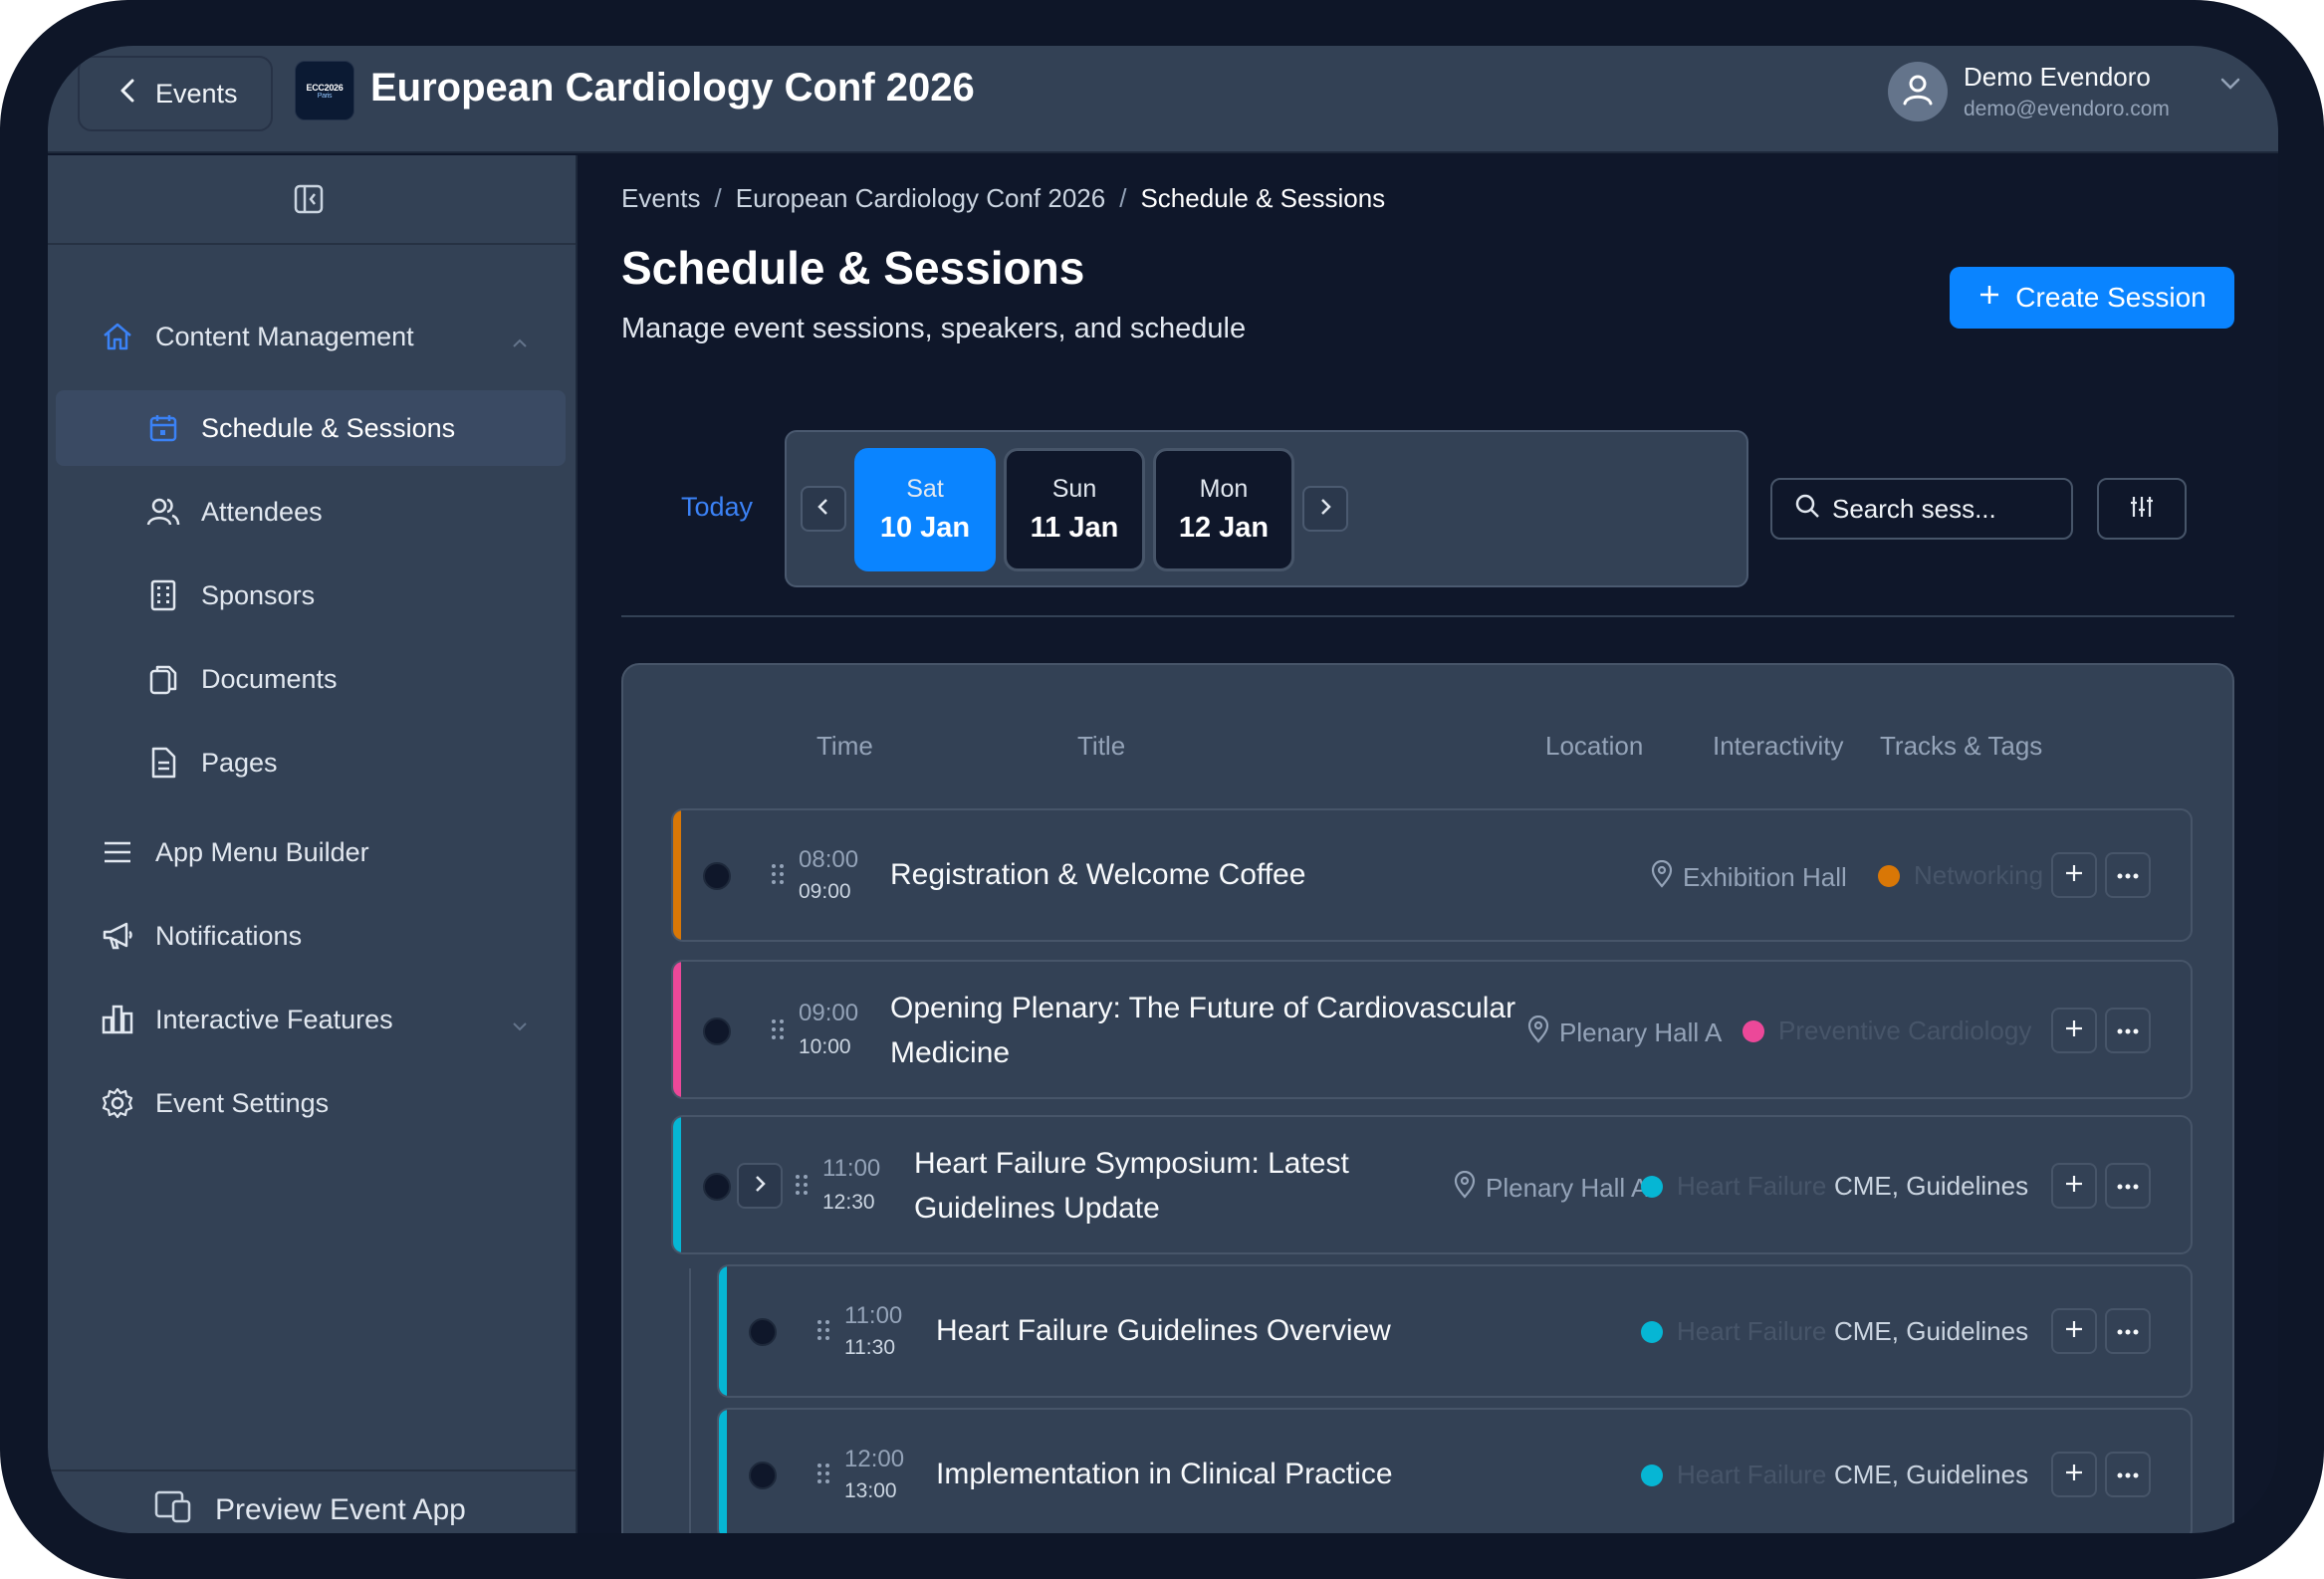 The image size is (2324, 1579). What do you see at coordinates (1223, 509) in the screenshot?
I see `day-chip-mon: Mon 12 Jan` at bounding box center [1223, 509].